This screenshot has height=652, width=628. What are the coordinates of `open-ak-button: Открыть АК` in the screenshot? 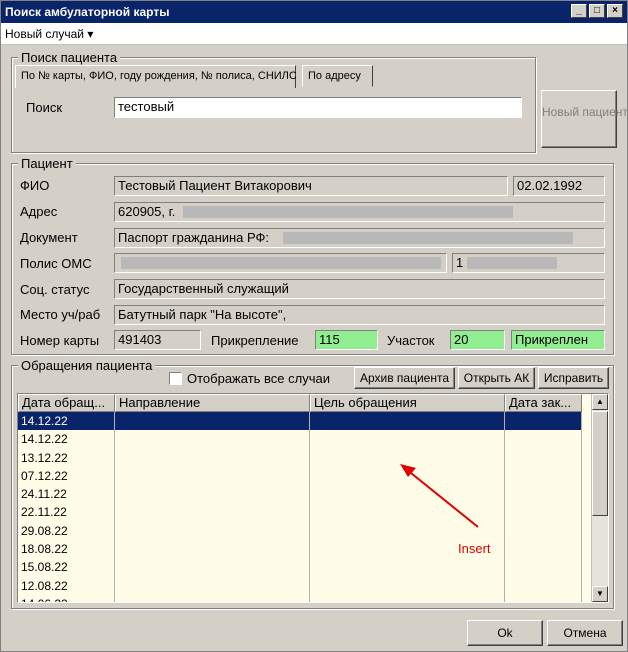 It's located at (496, 378).